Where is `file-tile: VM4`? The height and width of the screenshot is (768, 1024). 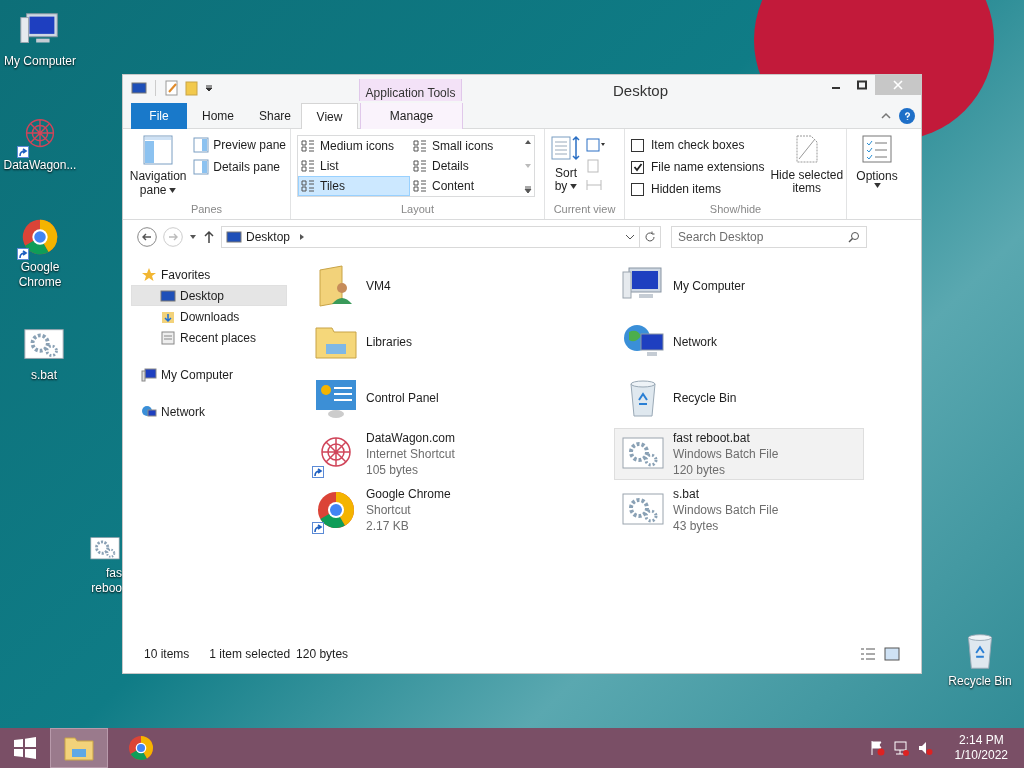 file-tile: VM4 is located at coordinates (432, 286).